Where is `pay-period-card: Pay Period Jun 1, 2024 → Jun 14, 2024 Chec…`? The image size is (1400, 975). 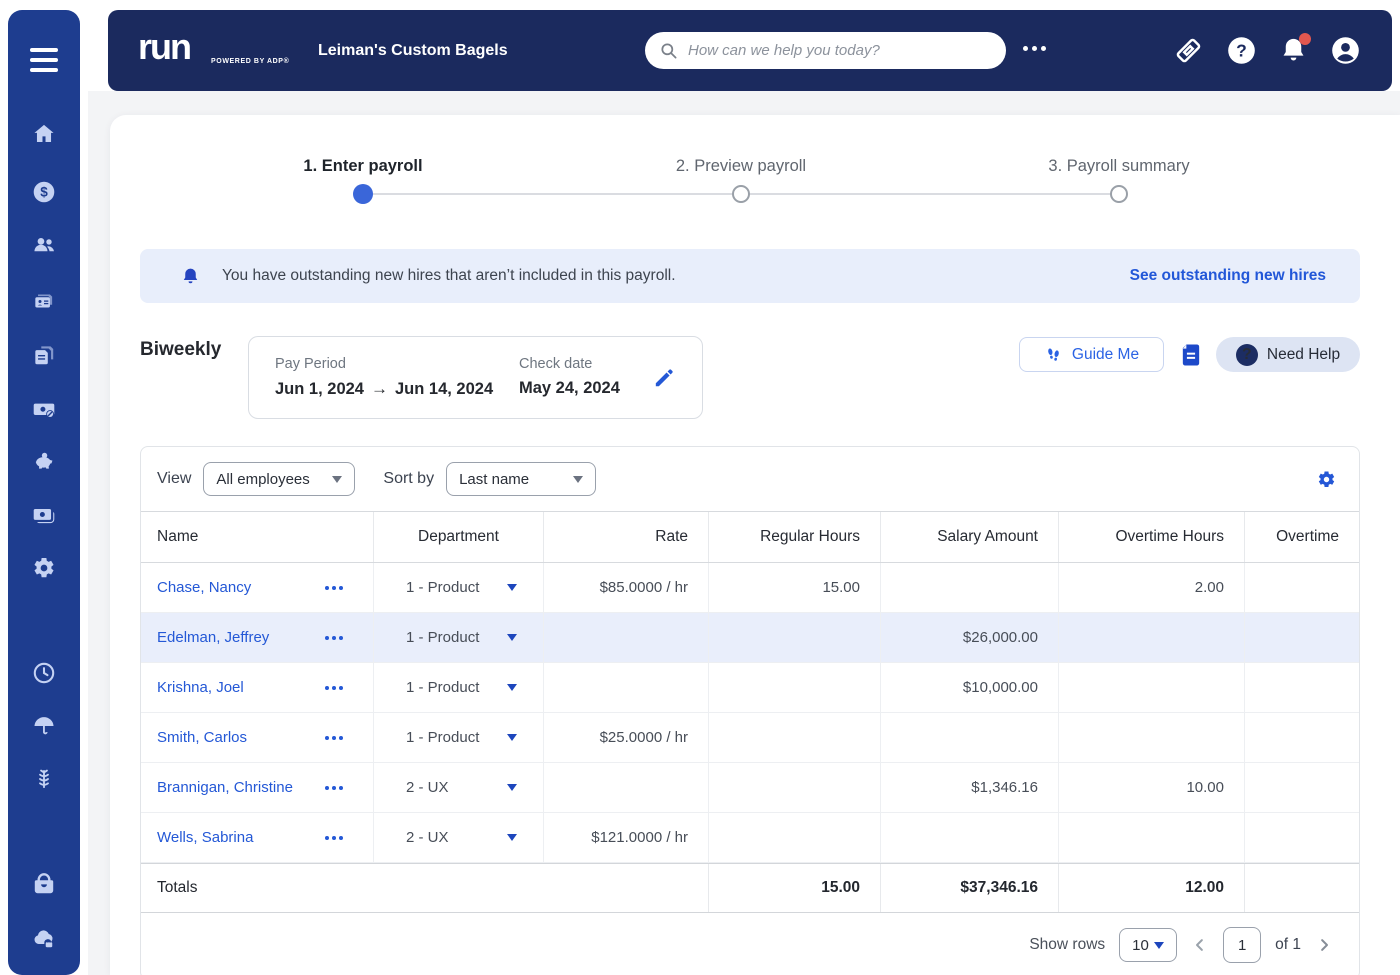
pay-period-card: Pay Period Jun 1, 2024 → Jun 14, 2024 Chec… is located at coordinates (475, 377).